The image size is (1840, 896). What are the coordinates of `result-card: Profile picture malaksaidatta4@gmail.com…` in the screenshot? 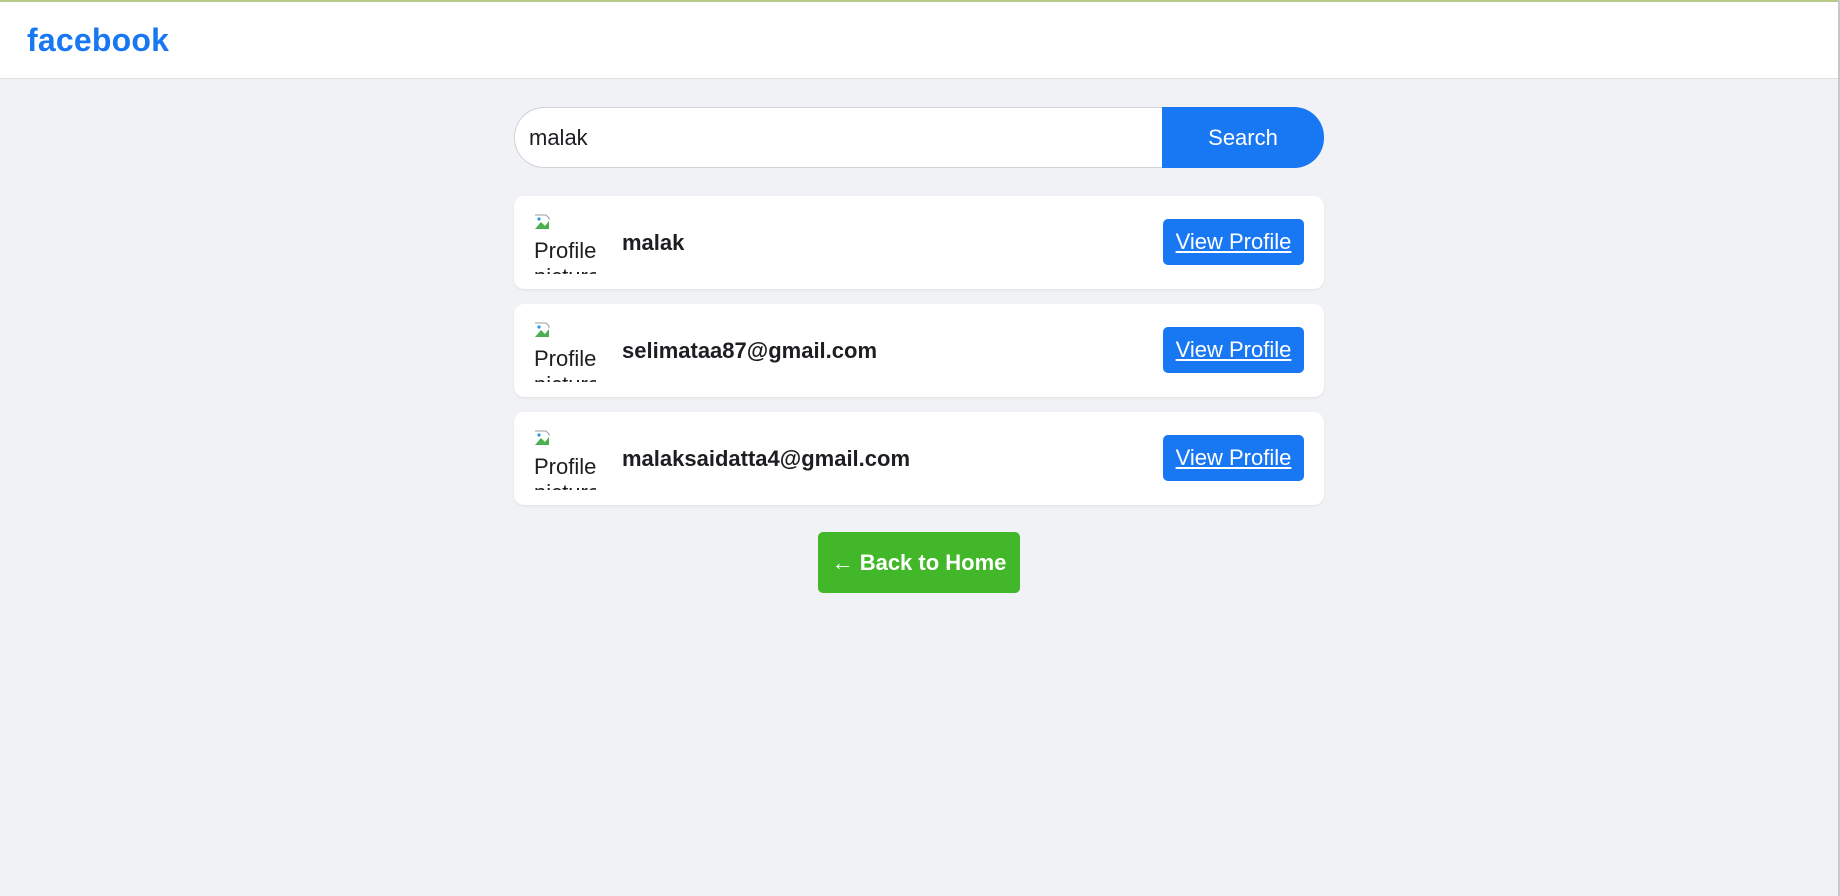 It's located at (919, 458).